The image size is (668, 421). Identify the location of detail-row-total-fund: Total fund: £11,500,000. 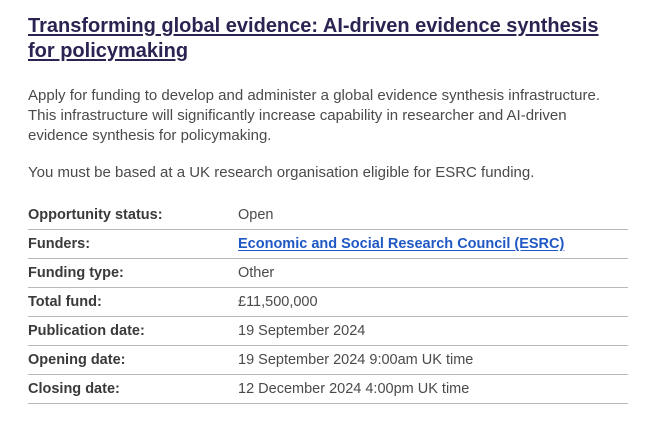
(328, 302).